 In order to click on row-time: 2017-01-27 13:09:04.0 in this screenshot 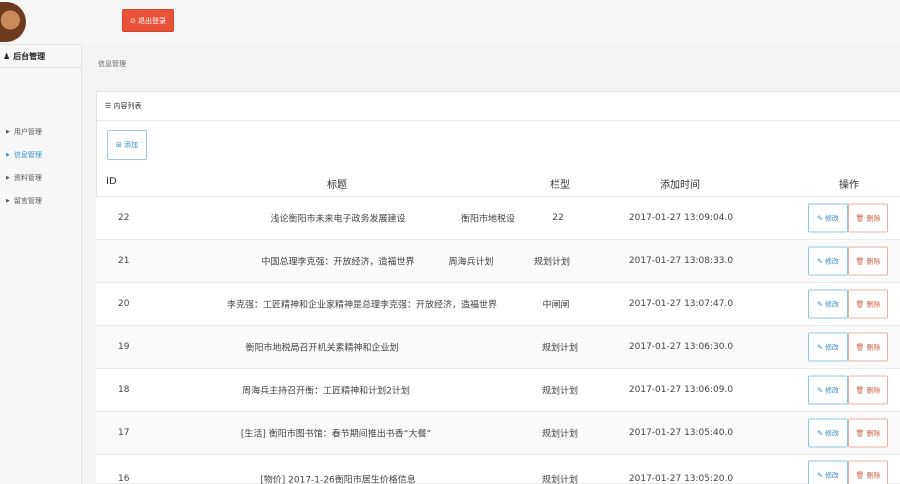, I will do `click(681, 218)`.